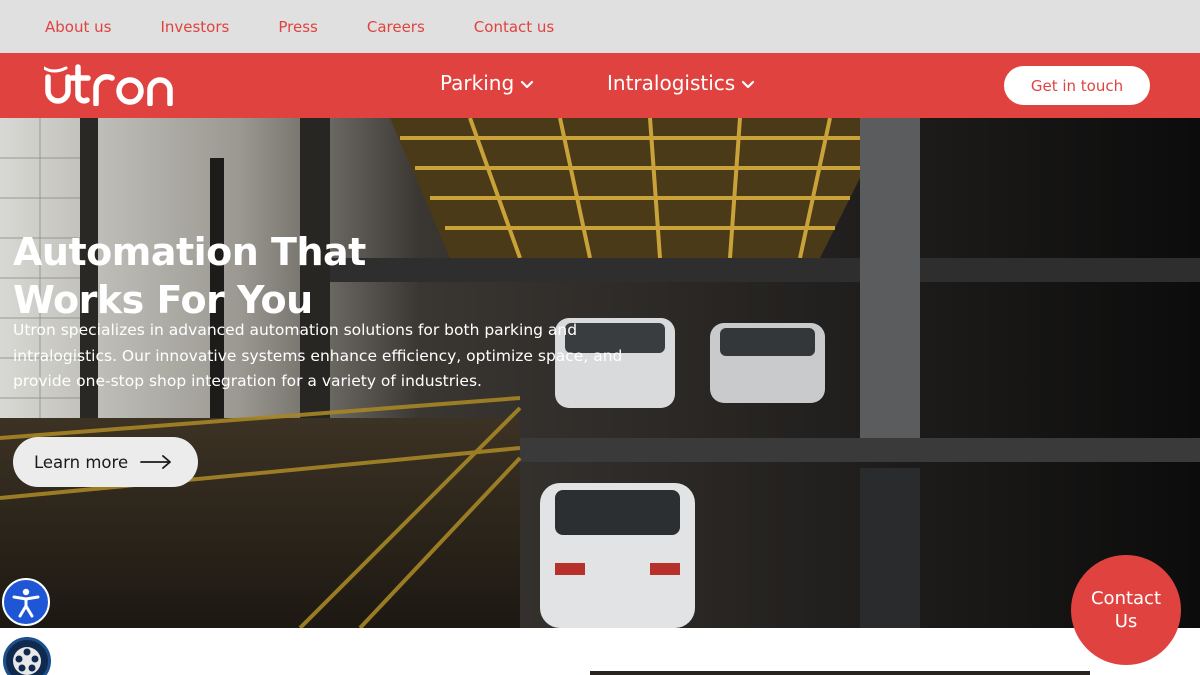 This screenshot has height=675, width=1200. I want to click on contact-us-float-button: Contact Us, so click(1126, 610).